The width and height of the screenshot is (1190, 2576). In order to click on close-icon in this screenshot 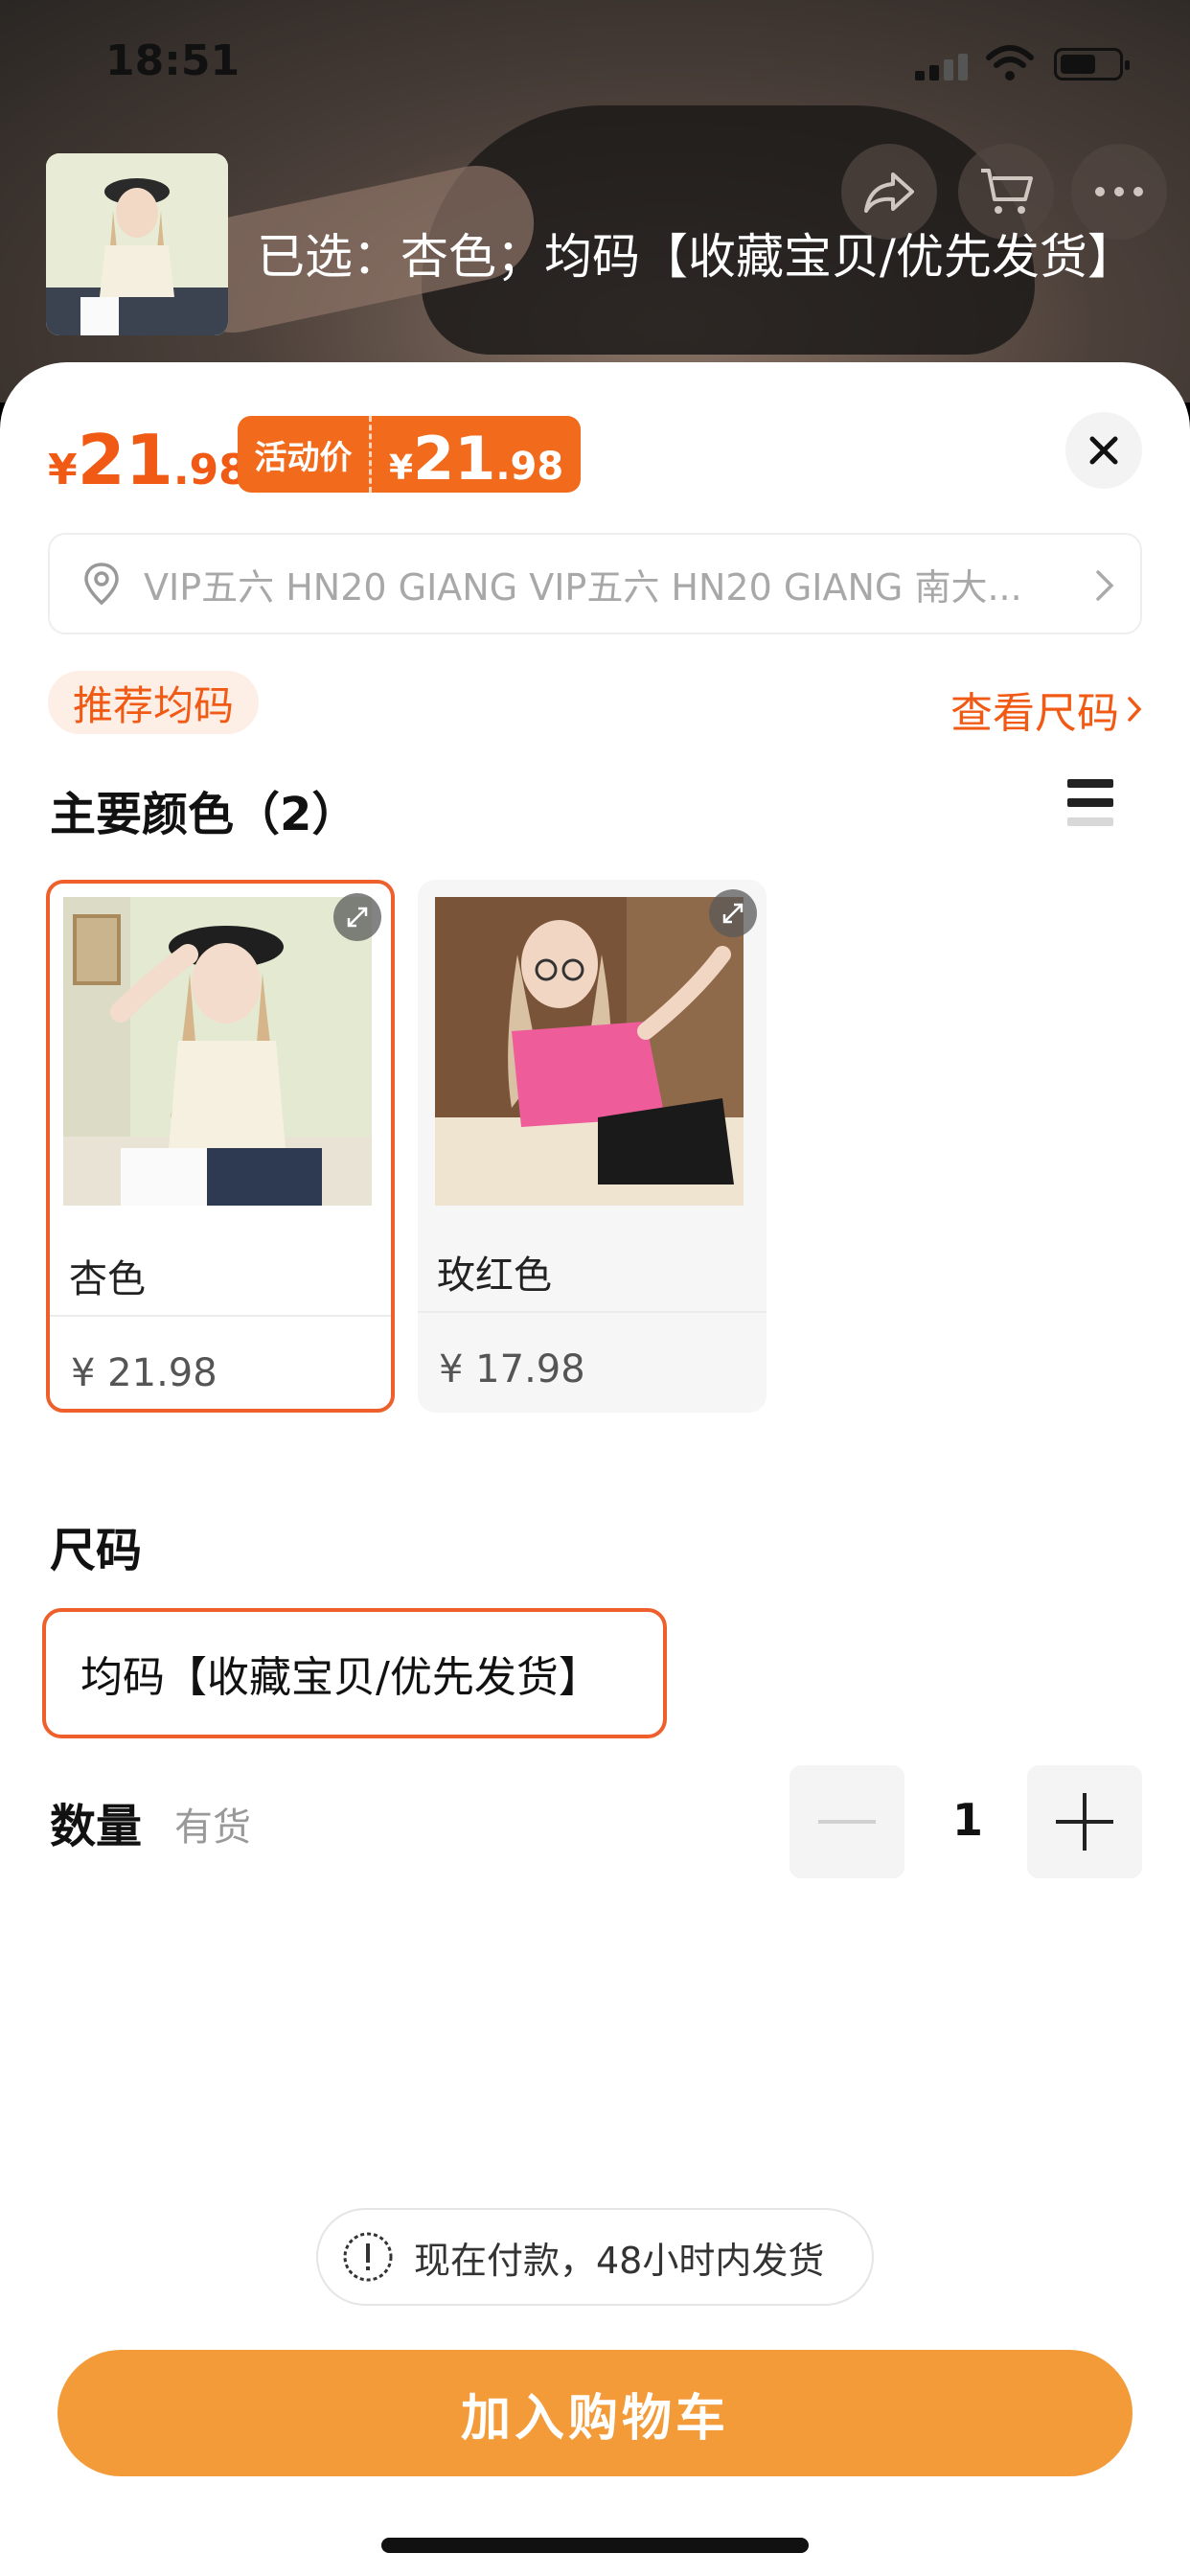, I will do `click(1103, 450)`.